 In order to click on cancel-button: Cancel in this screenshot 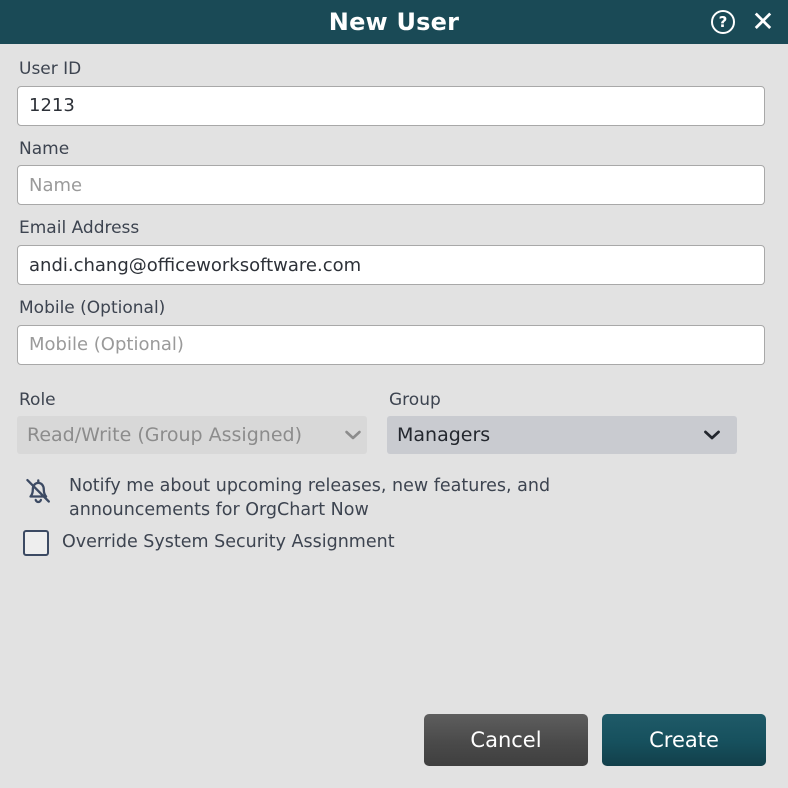, I will do `click(506, 740)`.